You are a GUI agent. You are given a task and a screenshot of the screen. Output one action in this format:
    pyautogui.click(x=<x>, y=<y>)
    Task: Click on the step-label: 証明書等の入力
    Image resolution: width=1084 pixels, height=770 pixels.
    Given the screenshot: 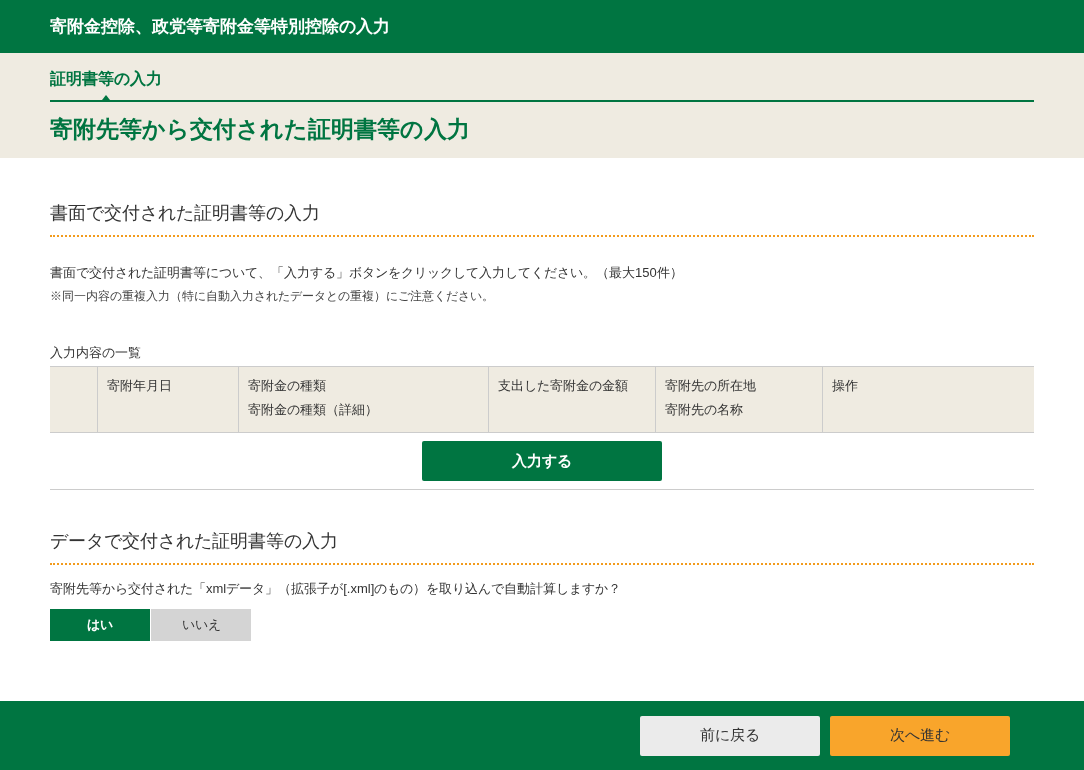 What is the action you would take?
    pyautogui.click(x=106, y=79)
    